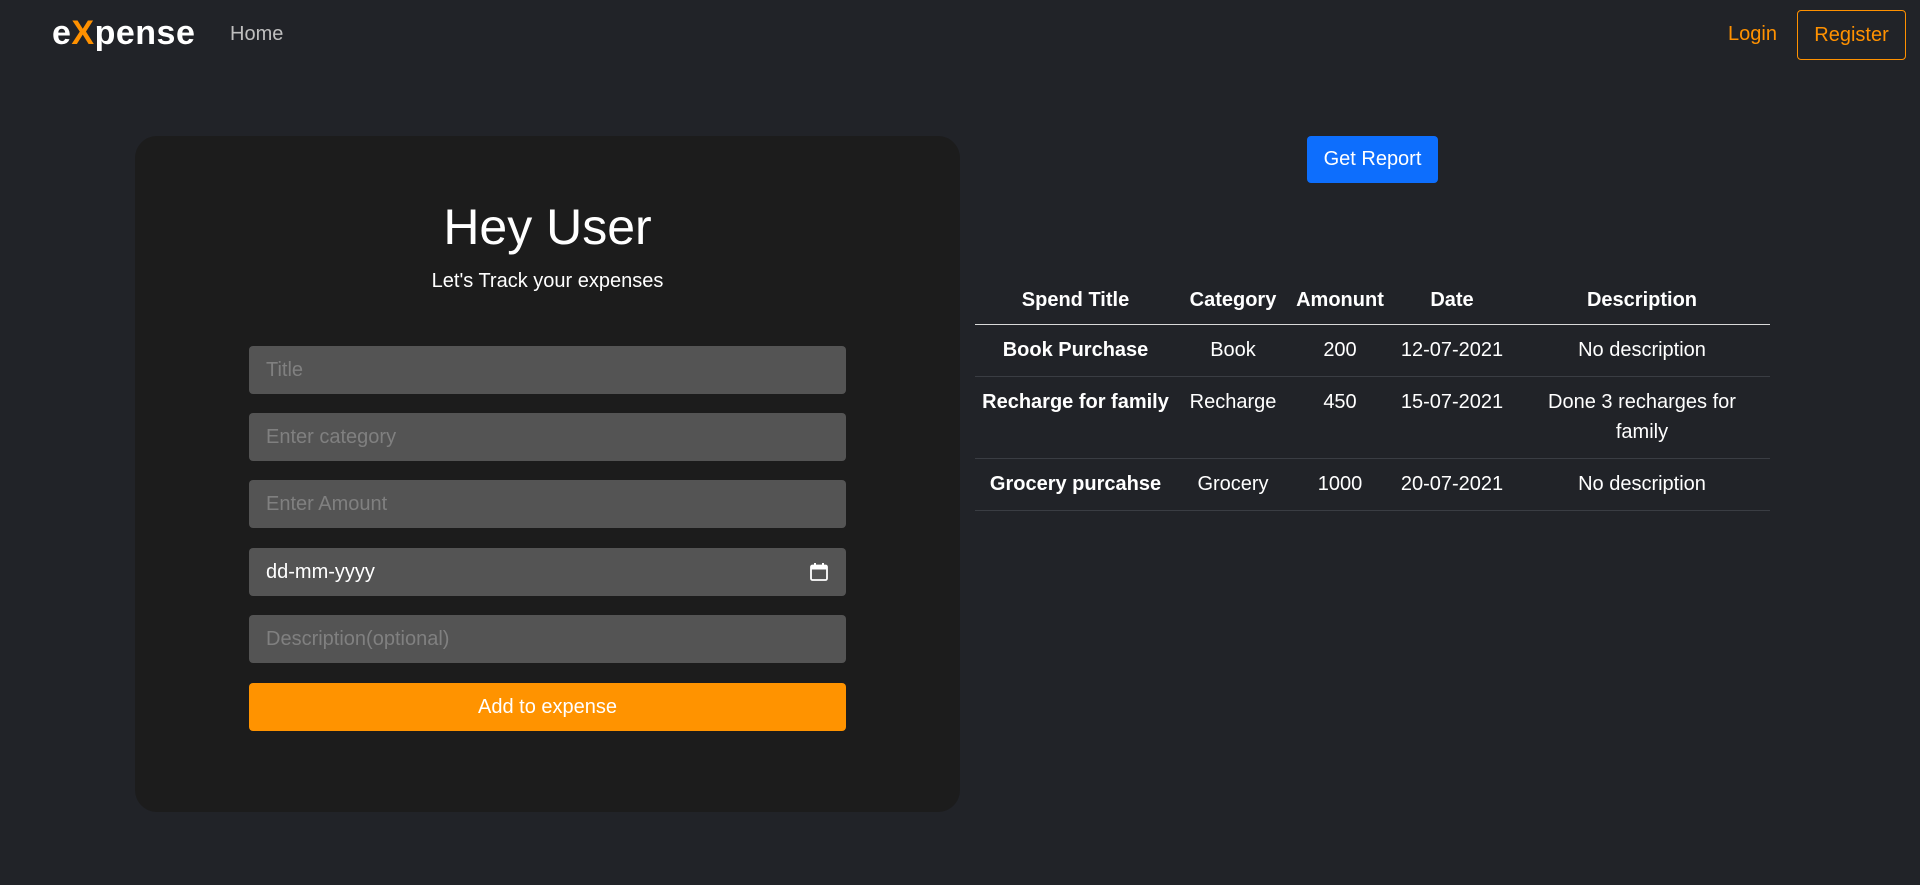 The width and height of the screenshot is (1920, 885). What do you see at coordinates (1233, 301) in the screenshot?
I see `header-category: Category` at bounding box center [1233, 301].